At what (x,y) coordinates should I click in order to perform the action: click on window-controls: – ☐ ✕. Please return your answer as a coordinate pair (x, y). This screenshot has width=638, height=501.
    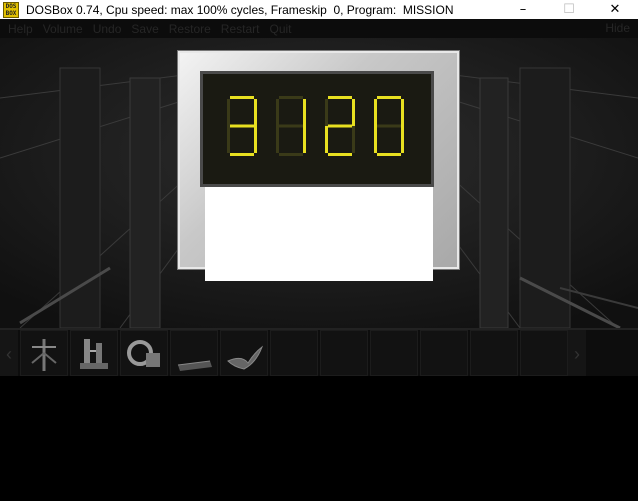
    Looking at the image, I should click on (569, 9).